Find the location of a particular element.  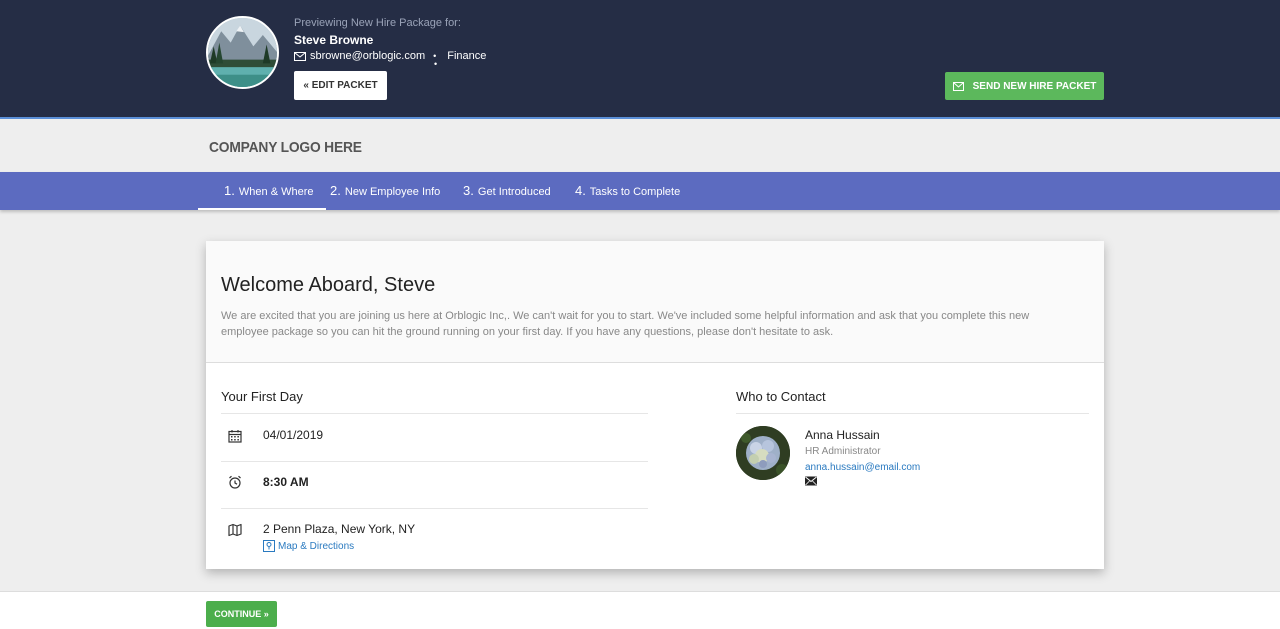

tab-tasks-to-complete: 4. Tasks to Complete is located at coordinates (627, 191).